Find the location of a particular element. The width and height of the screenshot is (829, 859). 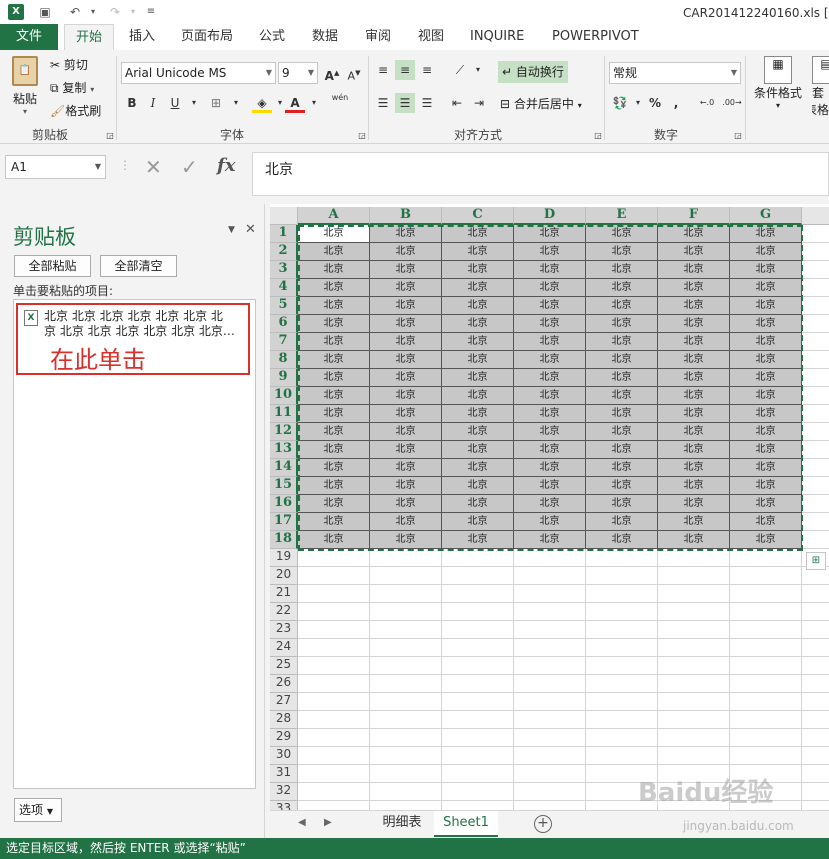

paste-all-button: 全部粘贴 is located at coordinates (52, 266).